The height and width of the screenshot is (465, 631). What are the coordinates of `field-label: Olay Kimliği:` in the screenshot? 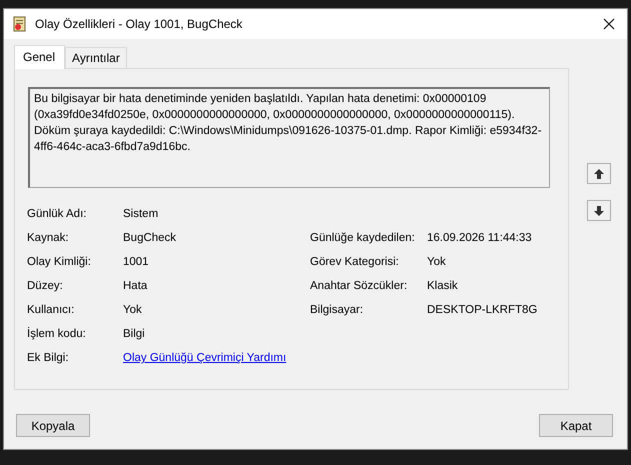 It's located at (59, 262).